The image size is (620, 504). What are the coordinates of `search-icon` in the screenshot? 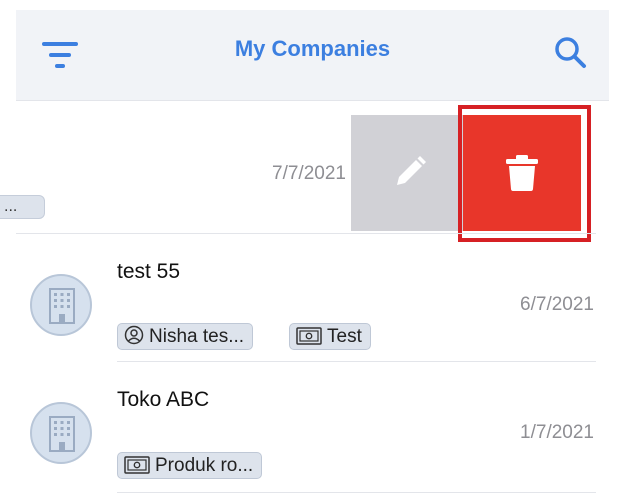 It's located at (571, 53).